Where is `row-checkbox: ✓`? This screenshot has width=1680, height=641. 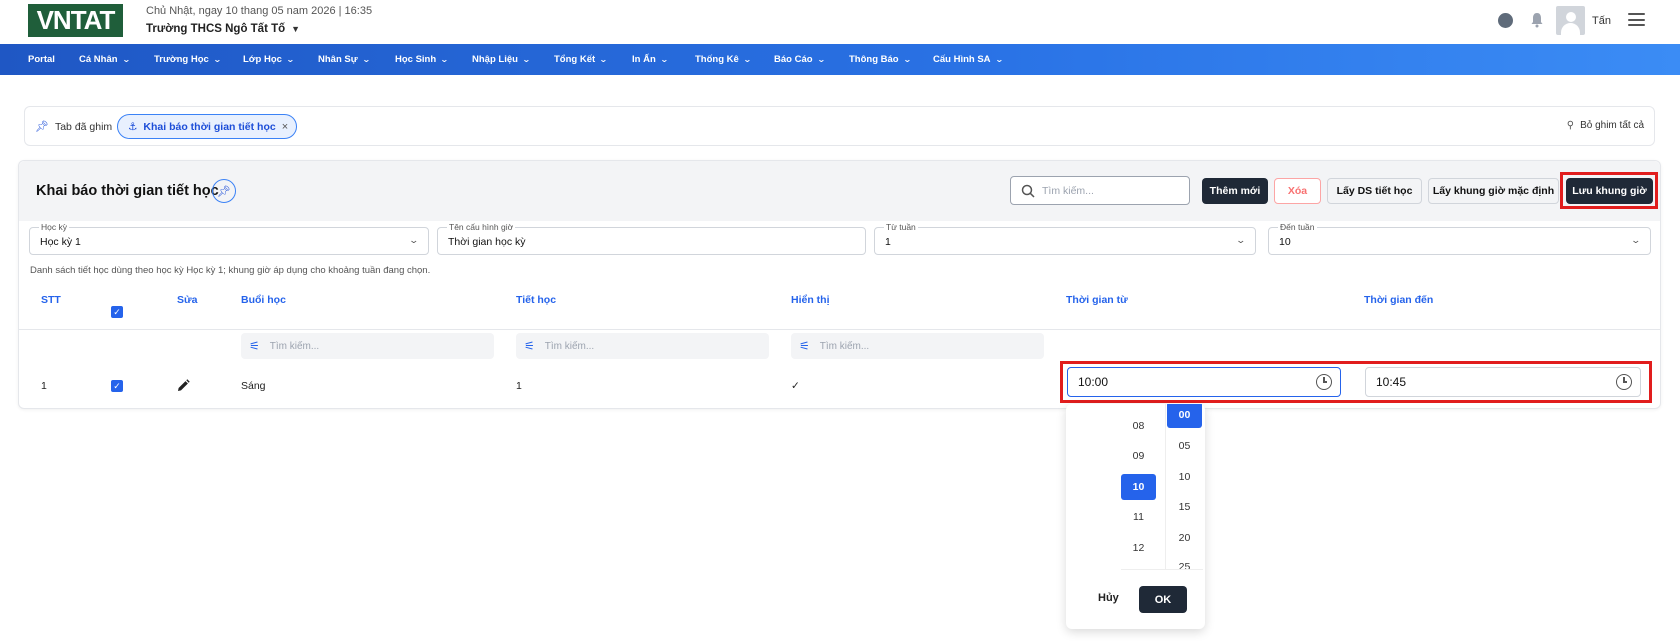 row-checkbox: ✓ is located at coordinates (117, 386).